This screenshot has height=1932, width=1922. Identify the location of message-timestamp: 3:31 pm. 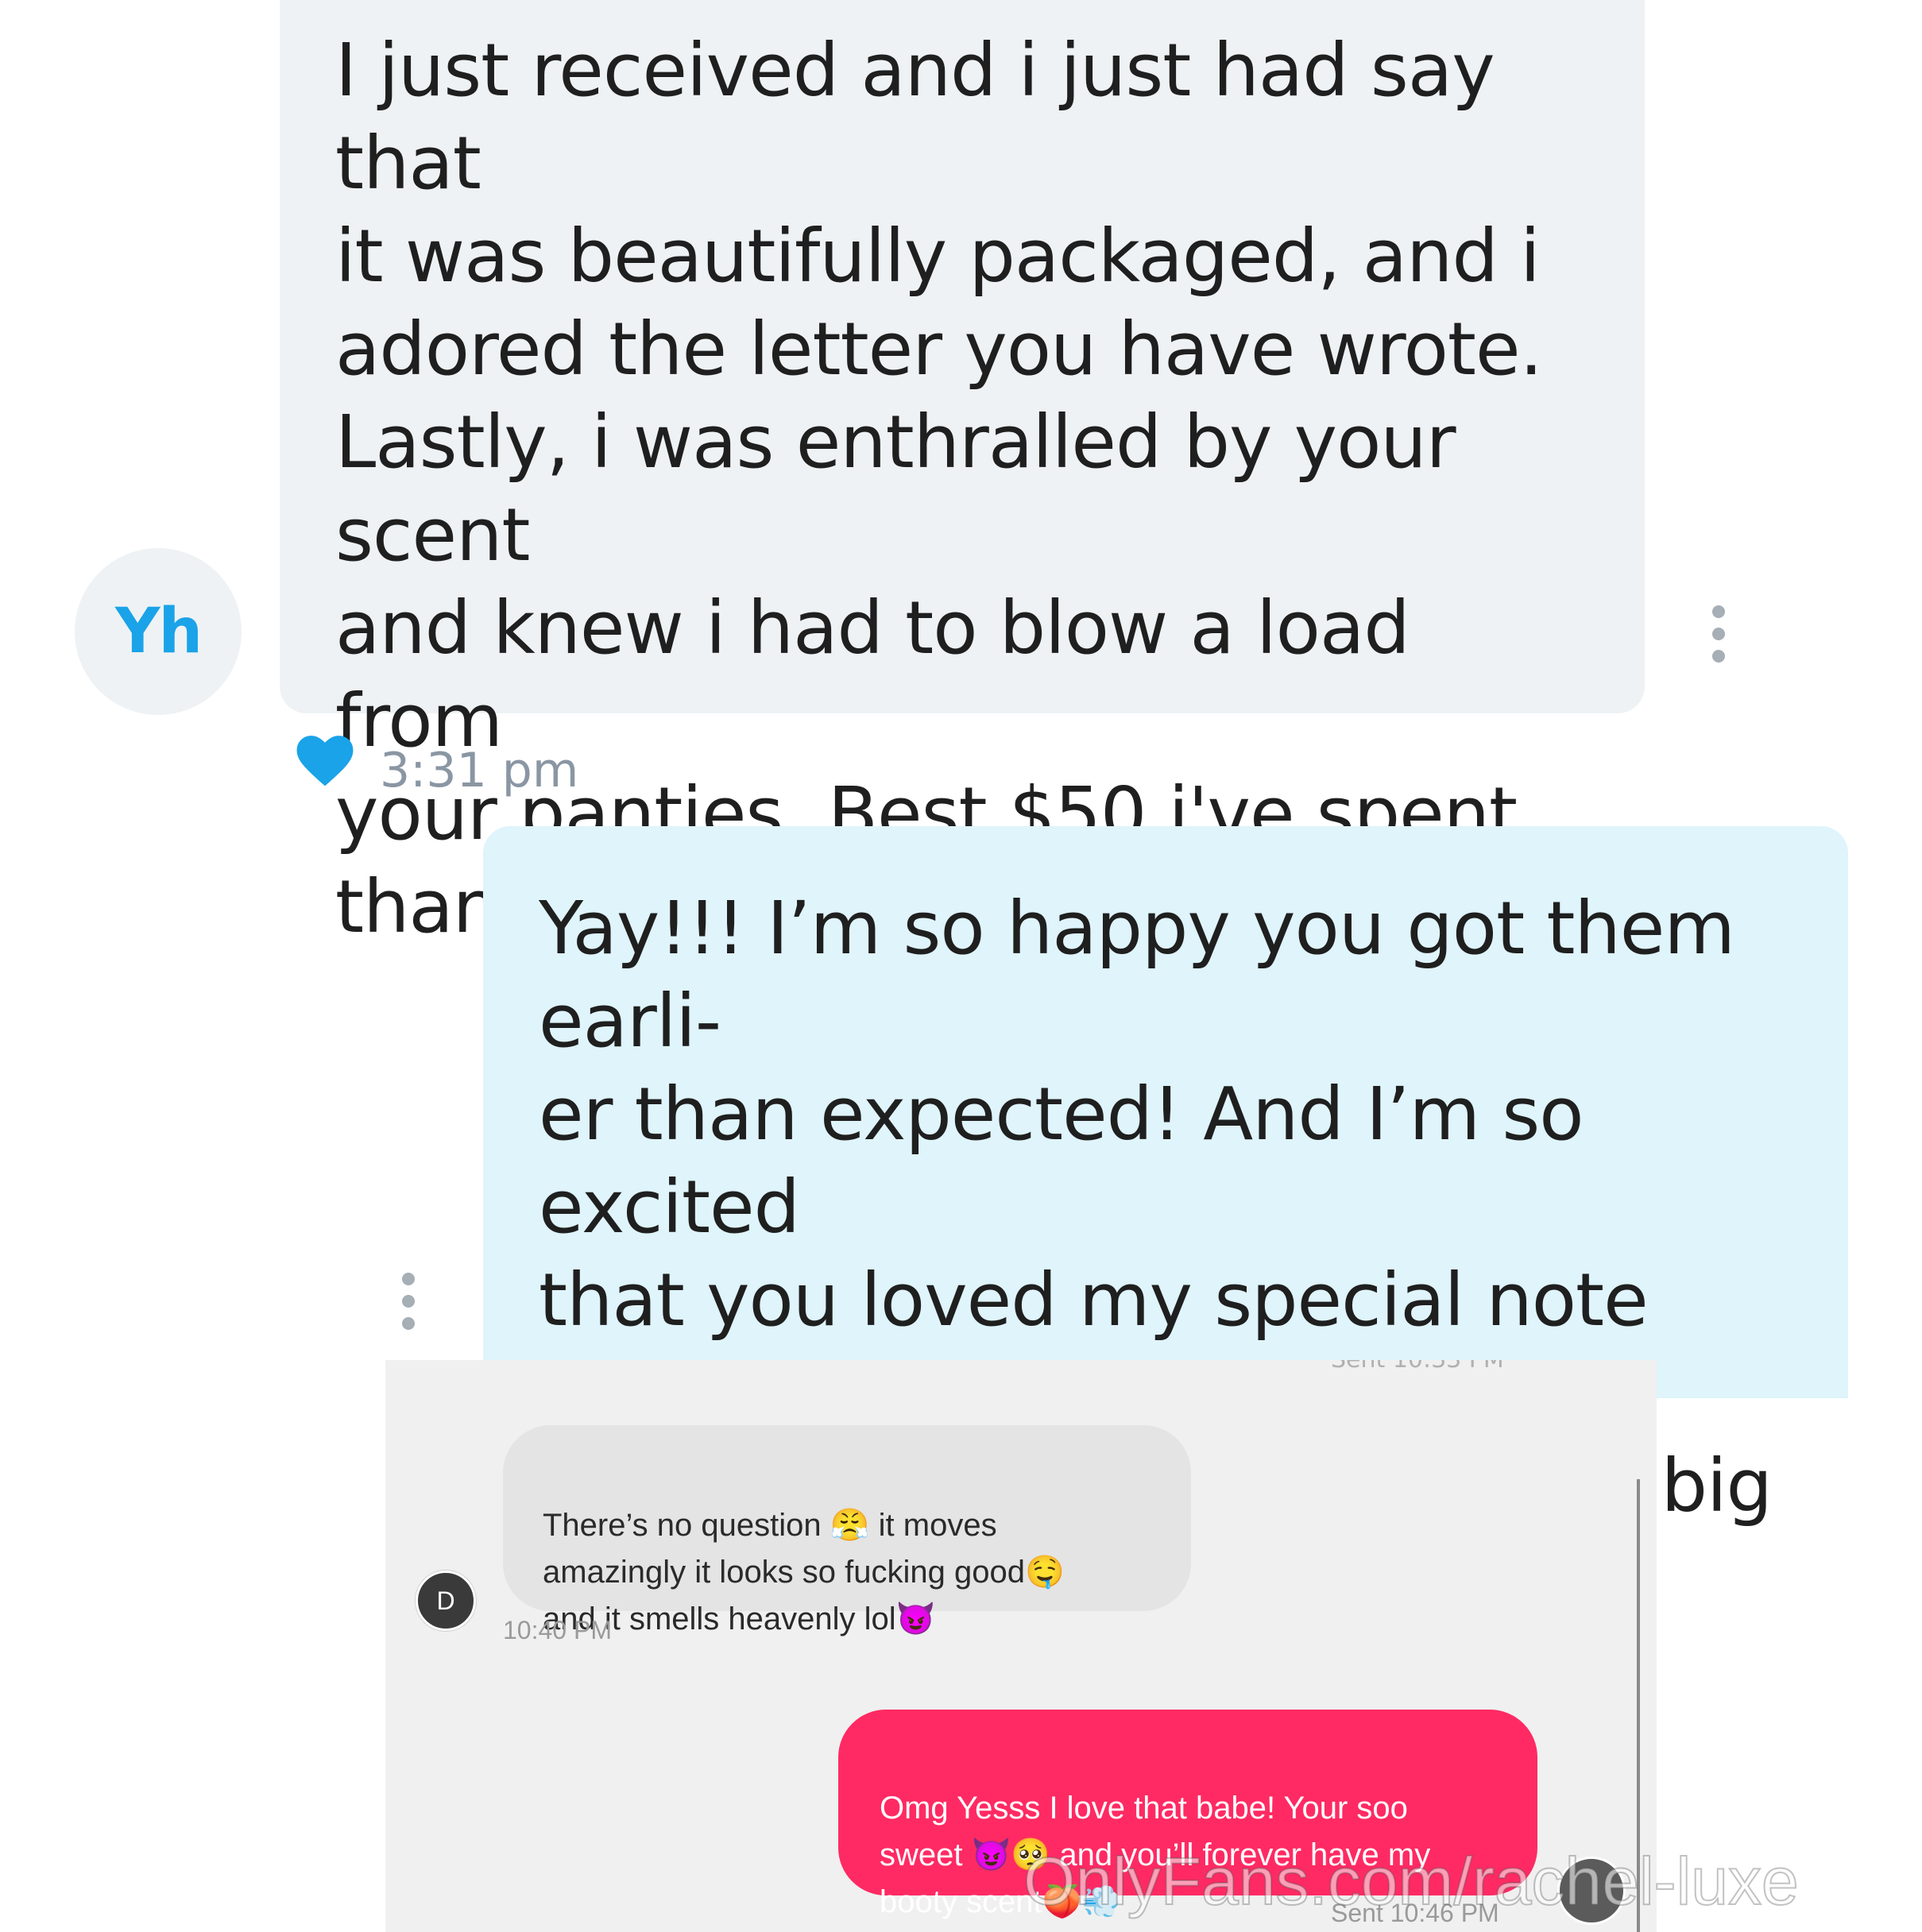
(480, 771).